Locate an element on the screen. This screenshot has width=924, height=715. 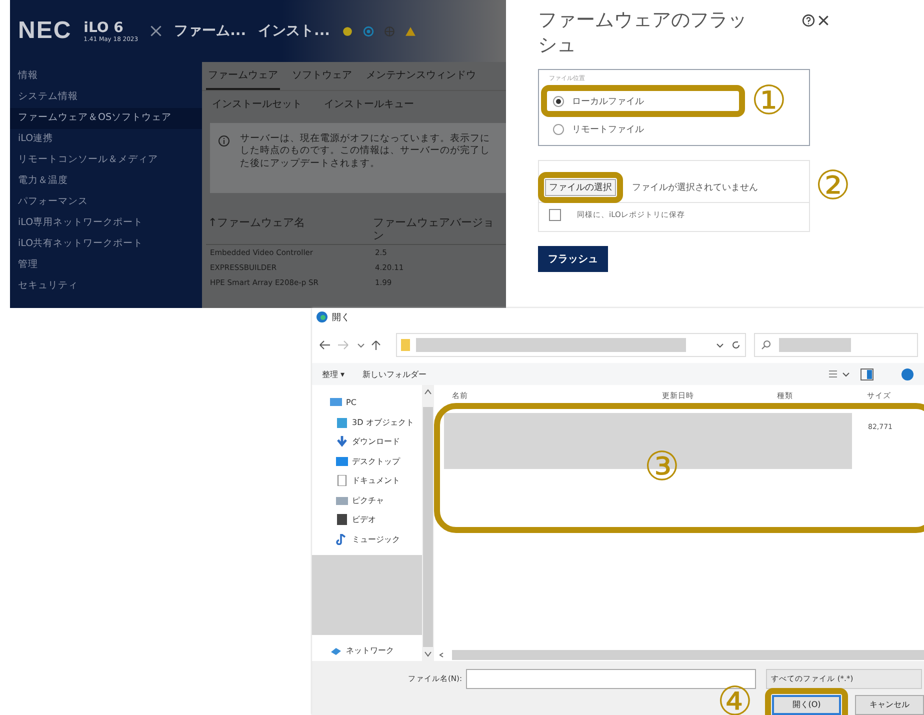
nav-pane-label: デスクトップ is located at coordinates (376, 461).